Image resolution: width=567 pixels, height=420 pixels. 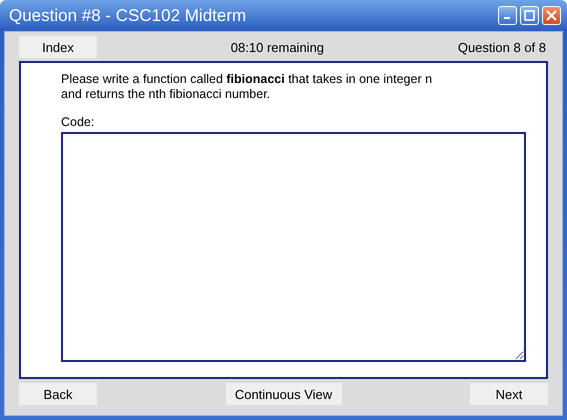 I want to click on code-label: Code:, so click(x=78, y=122).